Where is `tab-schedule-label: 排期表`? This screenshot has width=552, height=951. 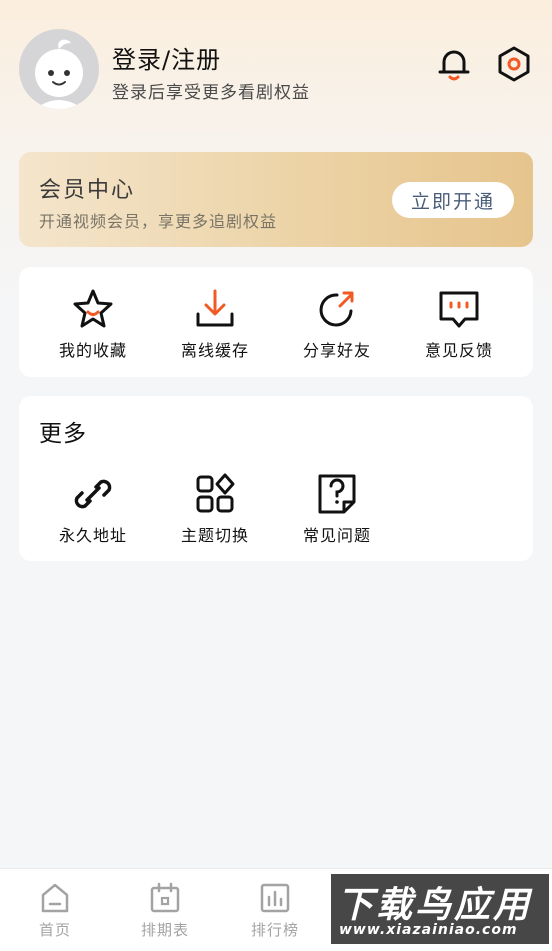 tab-schedule-label: 排期表 is located at coordinates (164, 930).